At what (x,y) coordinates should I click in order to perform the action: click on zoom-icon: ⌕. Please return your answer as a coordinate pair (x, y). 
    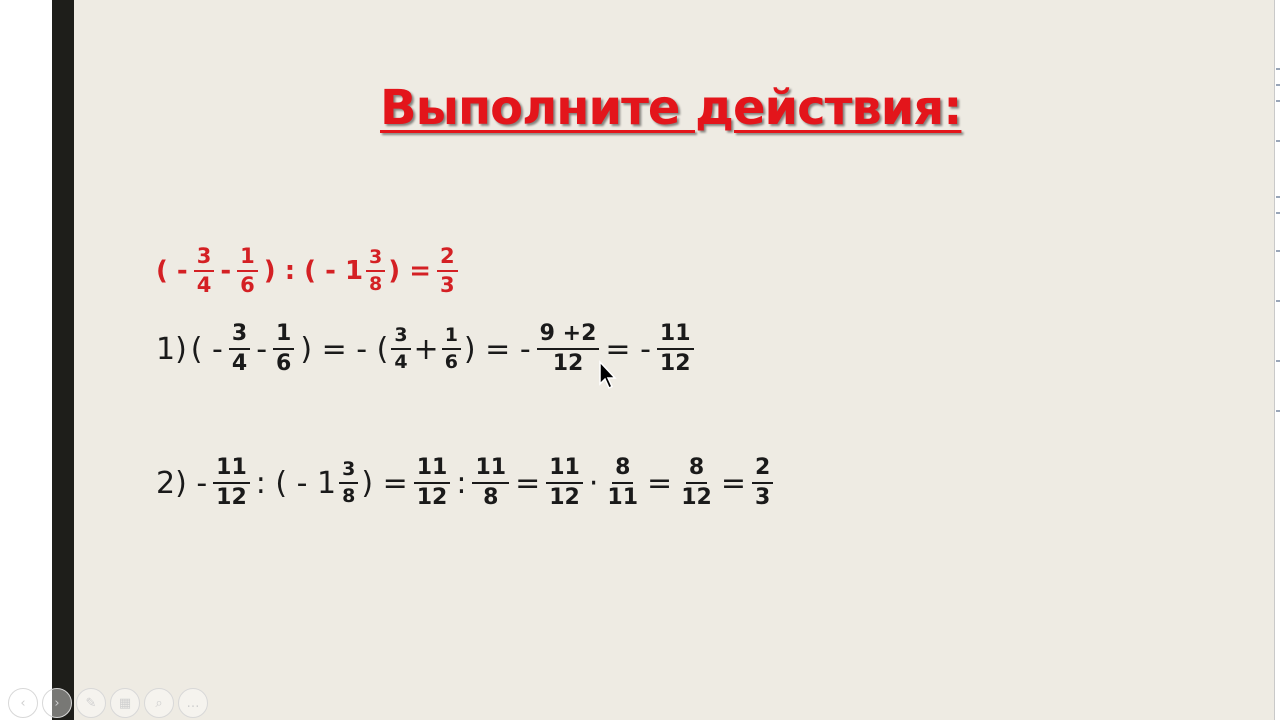
    Looking at the image, I should click on (159, 703).